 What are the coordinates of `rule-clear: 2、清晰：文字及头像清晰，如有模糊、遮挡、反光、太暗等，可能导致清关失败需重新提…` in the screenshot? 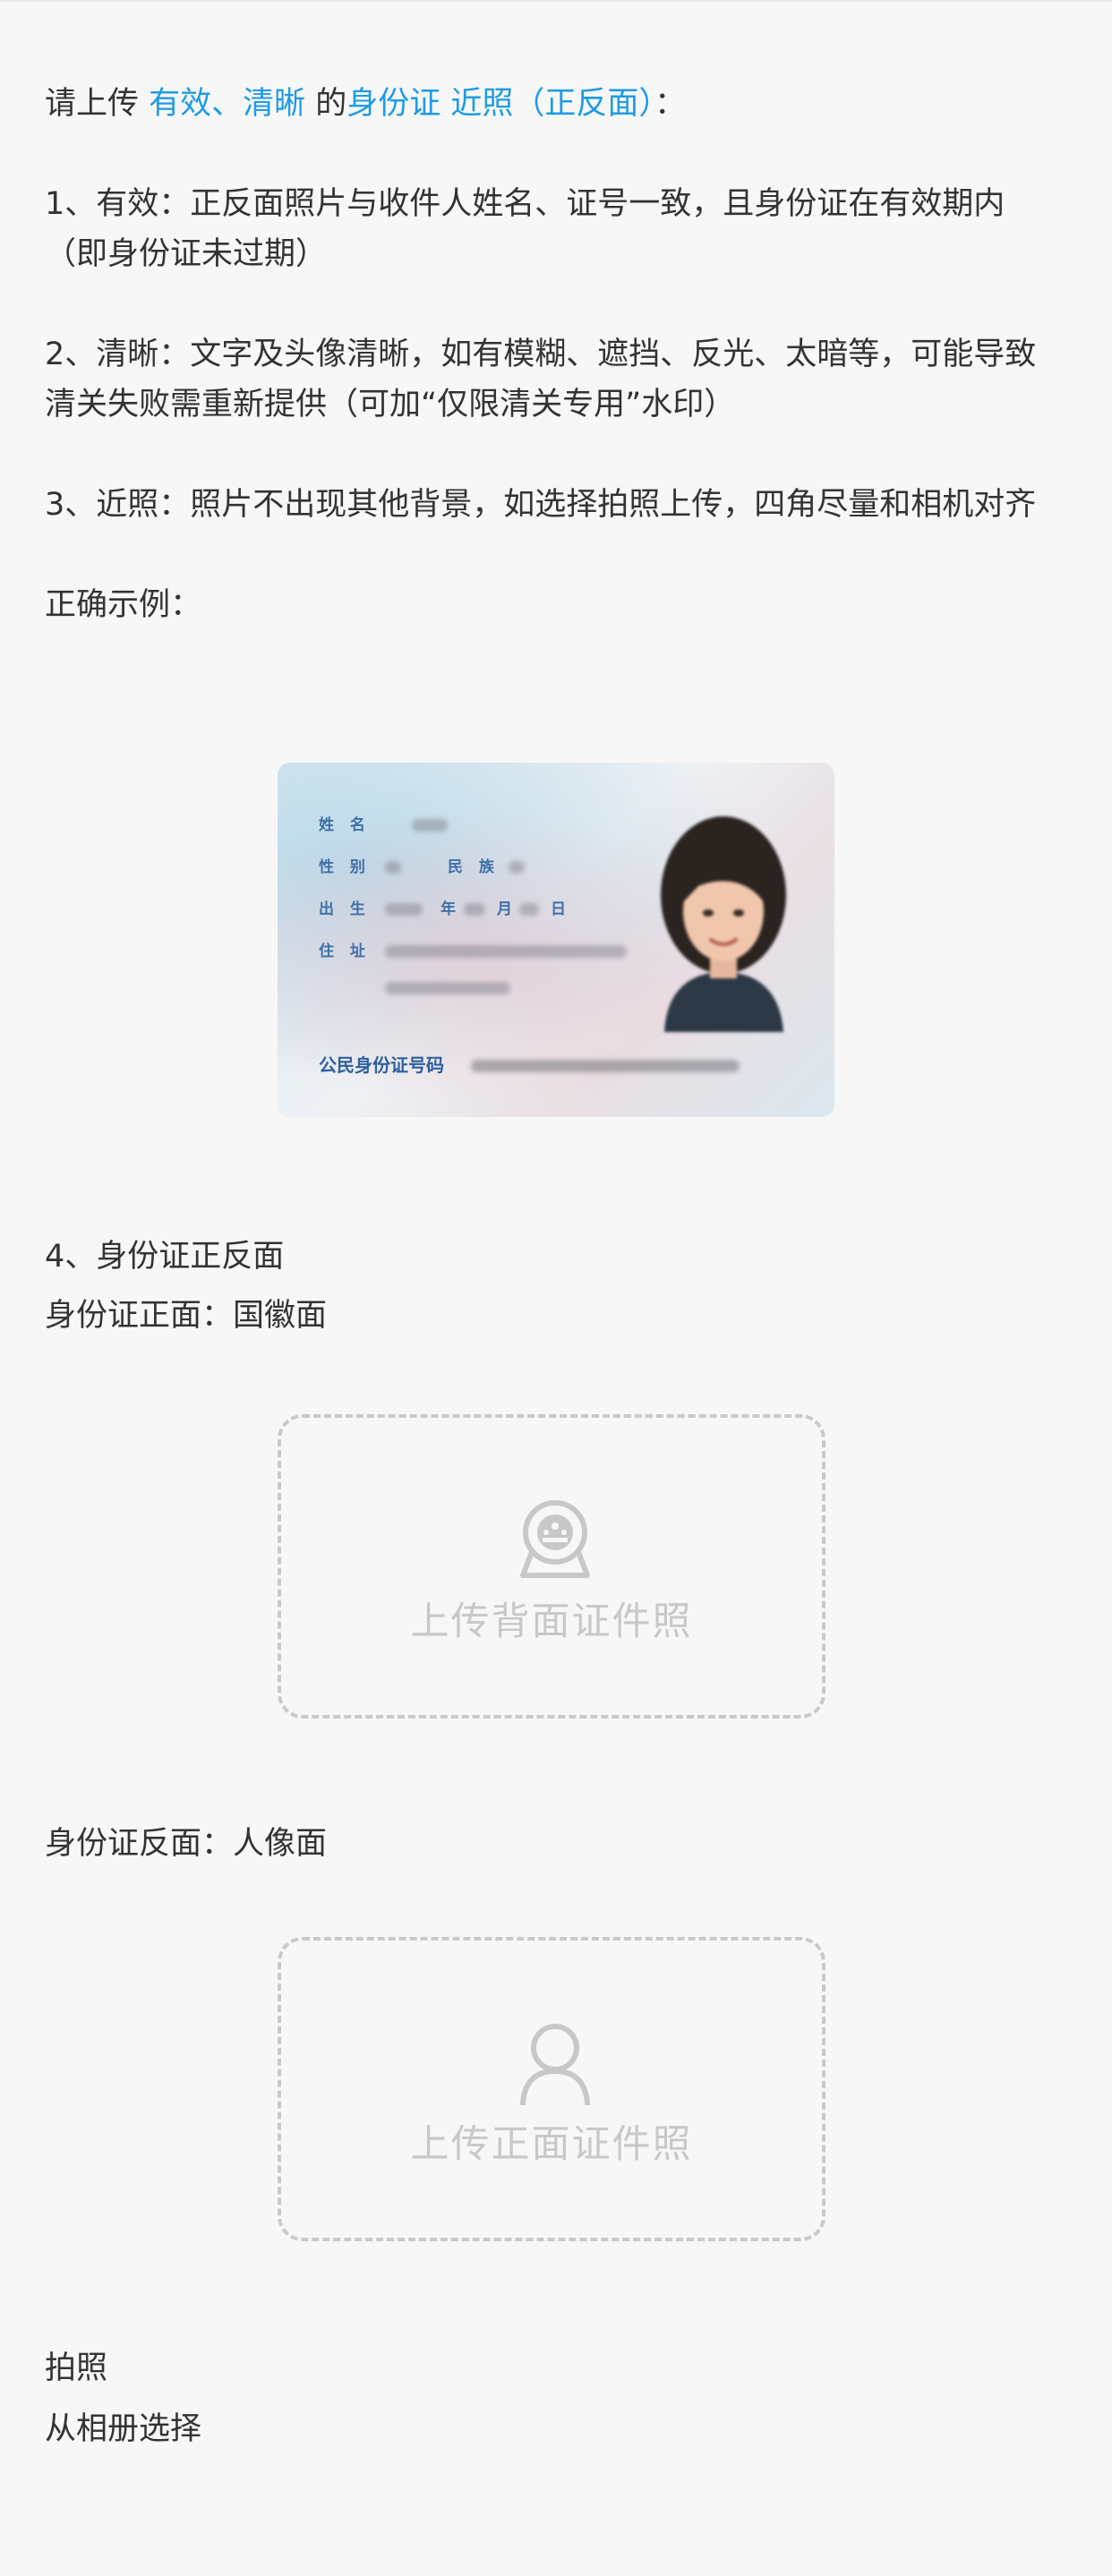 It's located at (541, 379).